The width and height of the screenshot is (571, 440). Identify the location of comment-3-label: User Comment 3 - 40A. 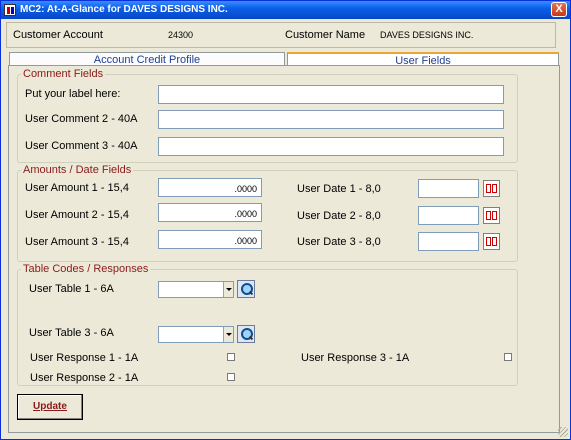
(81, 146).